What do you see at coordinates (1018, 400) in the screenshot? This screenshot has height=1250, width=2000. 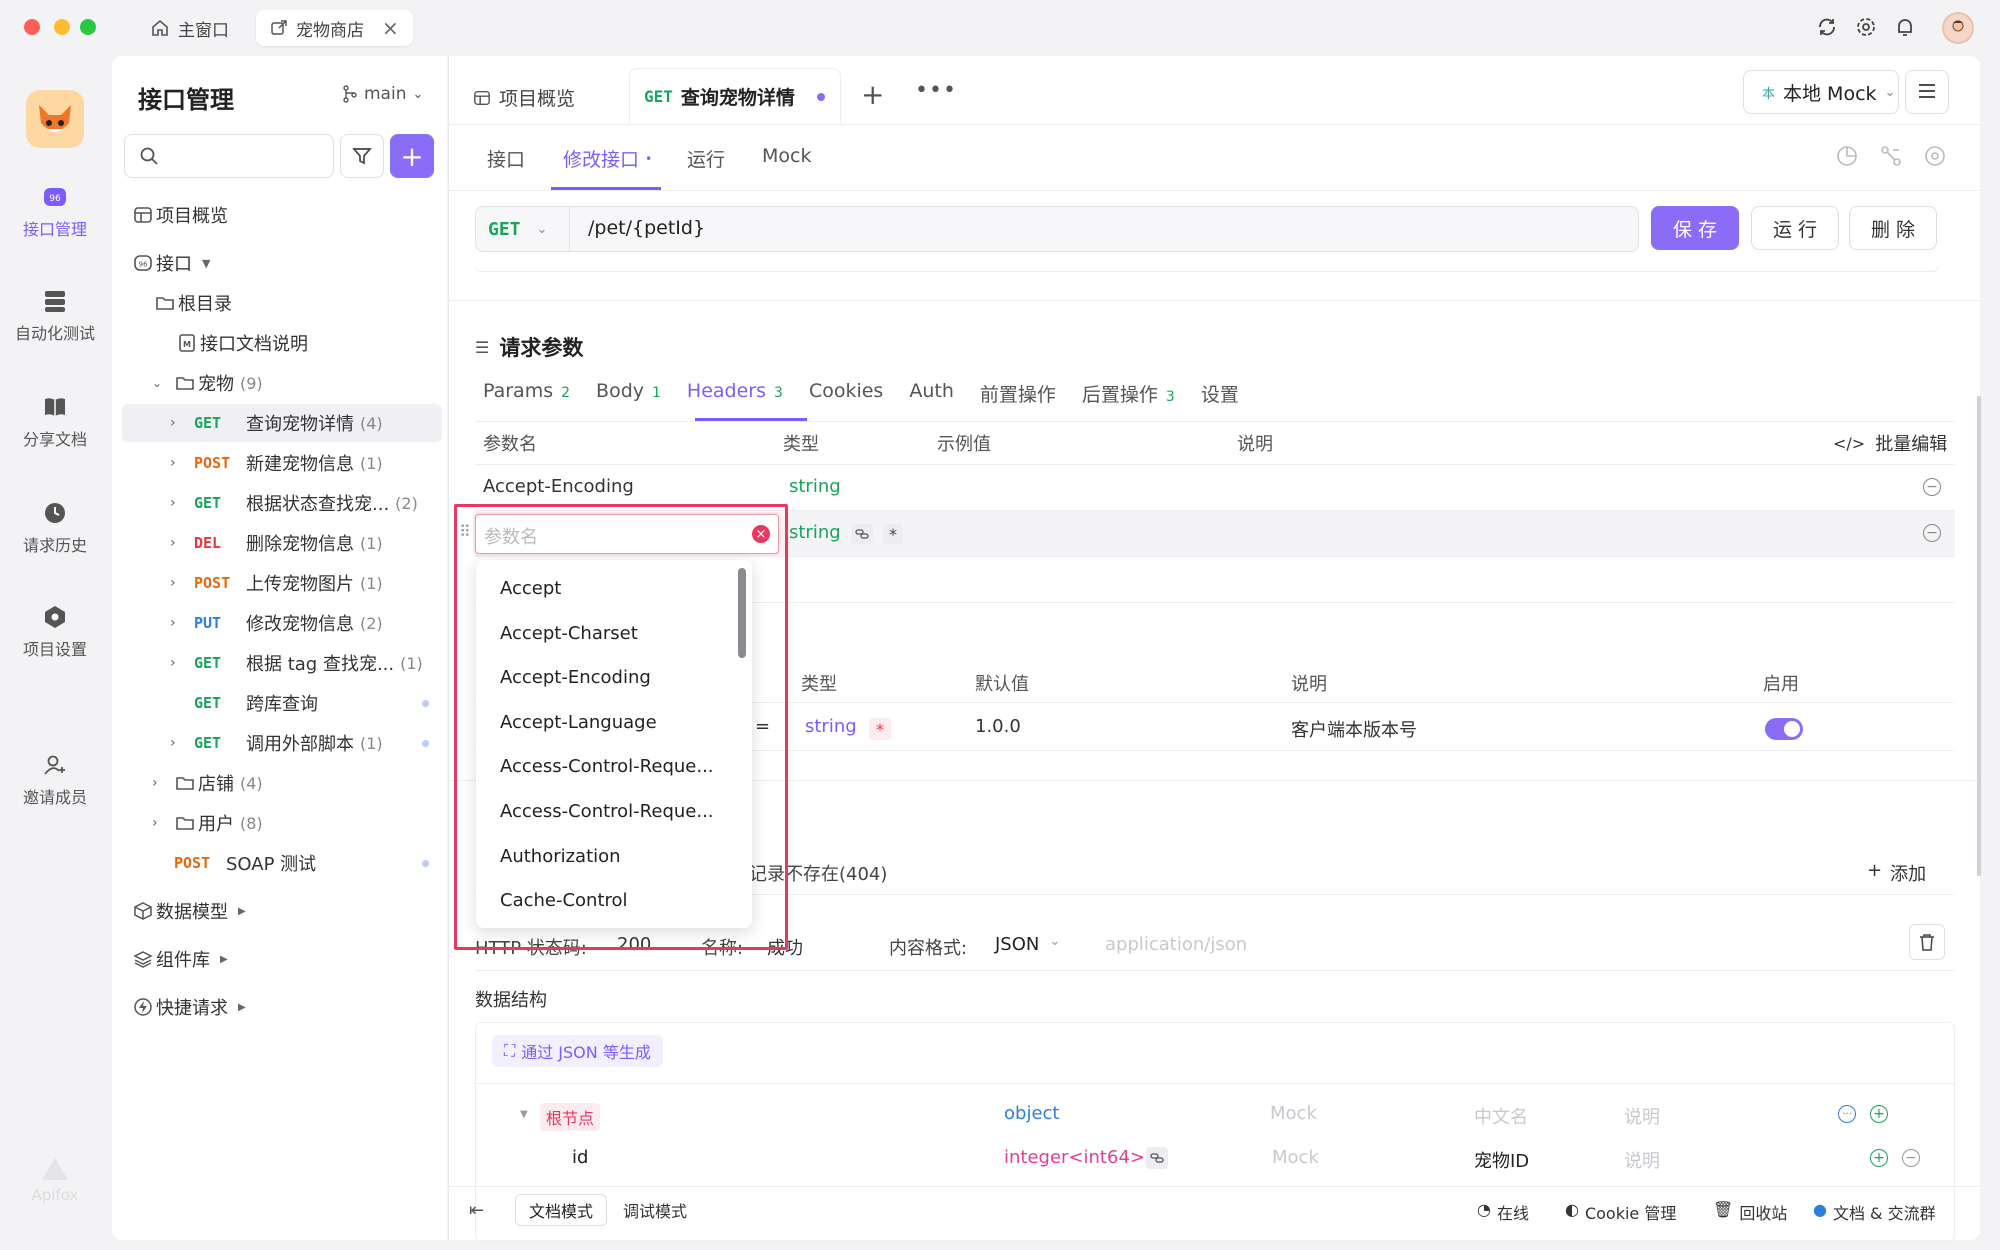 I see `param-tab: 前置操作` at bounding box center [1018, 400].